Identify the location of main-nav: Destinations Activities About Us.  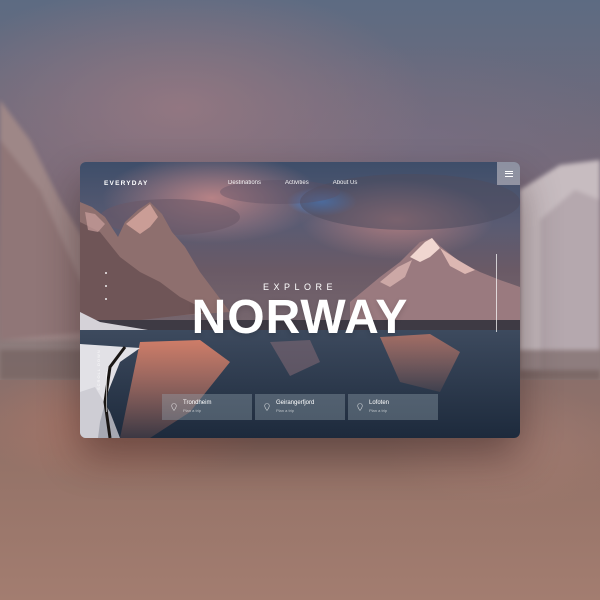
(292, 183).